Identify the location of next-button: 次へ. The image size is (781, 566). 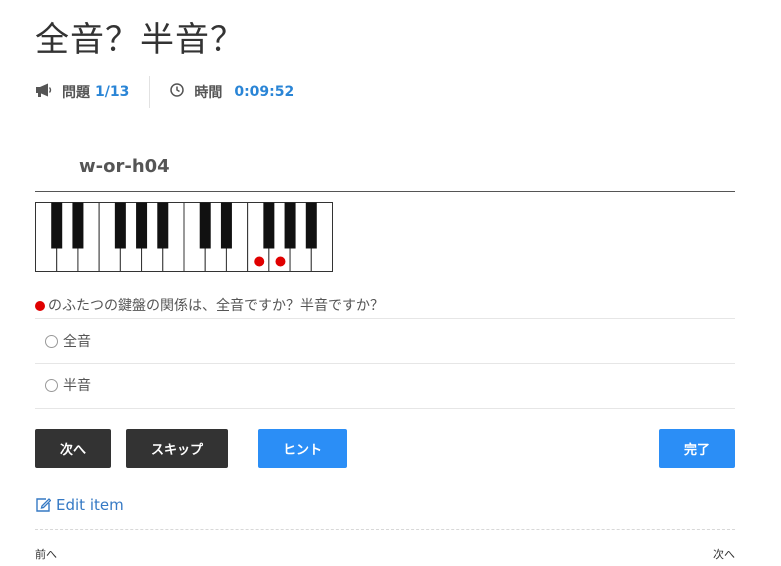
(73, 448).